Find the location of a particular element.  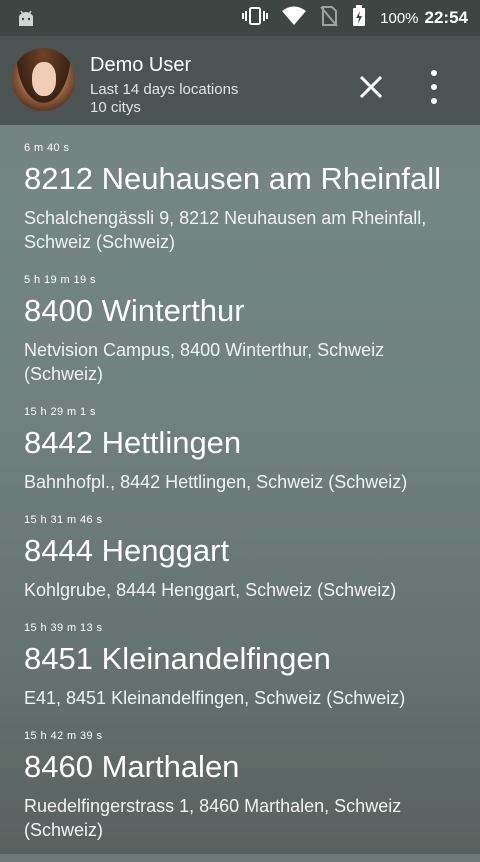

status-bar: 100% 22:54 is located at coordinates (240, 18).